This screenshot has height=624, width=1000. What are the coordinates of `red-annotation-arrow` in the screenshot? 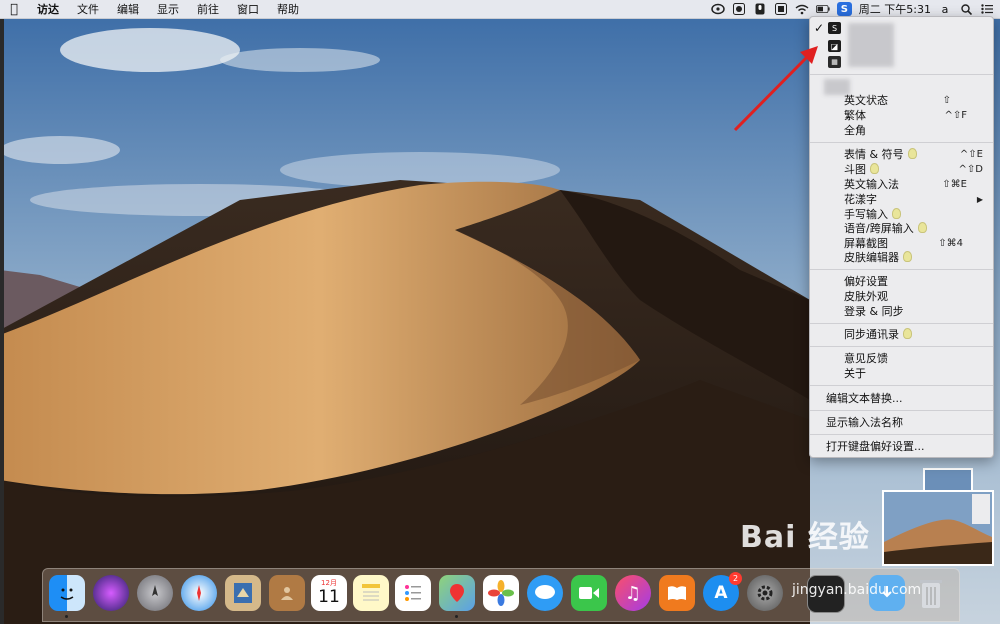 It's located at (775, 89).